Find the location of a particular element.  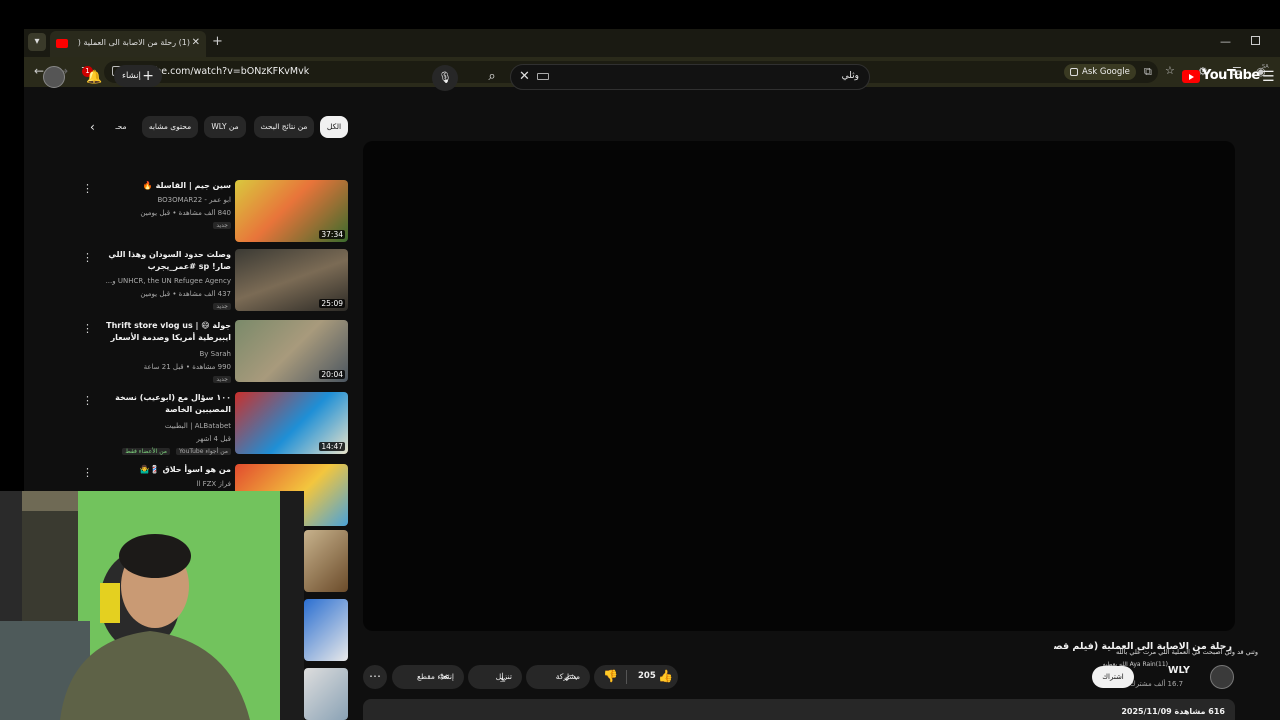

video-meta: 990 مشاهدة • قبل 21 ساعة is located at coordinates (187, 367).